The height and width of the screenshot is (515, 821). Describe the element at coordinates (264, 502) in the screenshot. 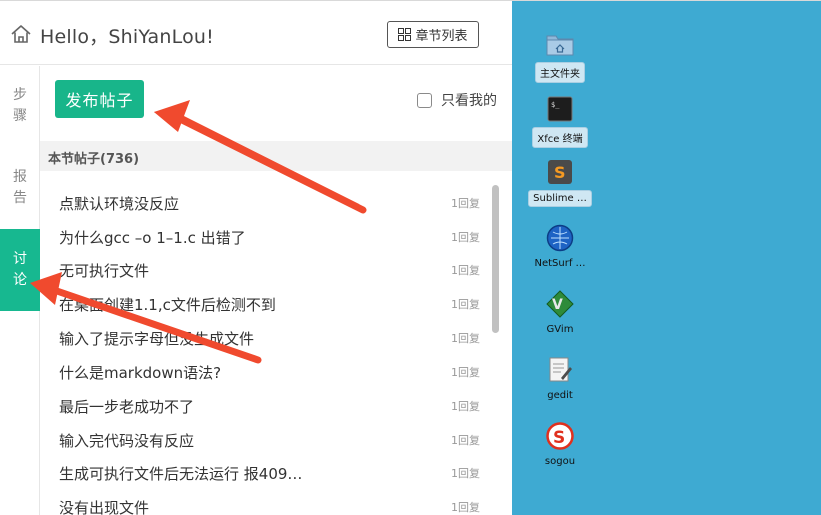

I see `list-item: 没有出现文件 1回复` at that location.